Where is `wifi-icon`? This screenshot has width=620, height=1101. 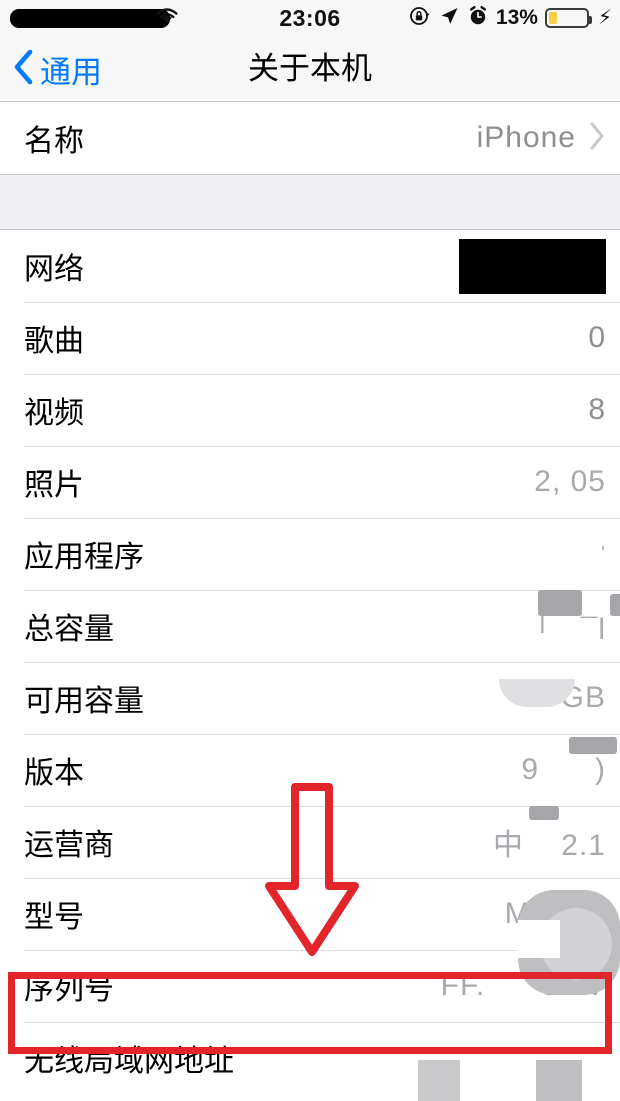
wifi-icon is located at coordinates (167, 18).